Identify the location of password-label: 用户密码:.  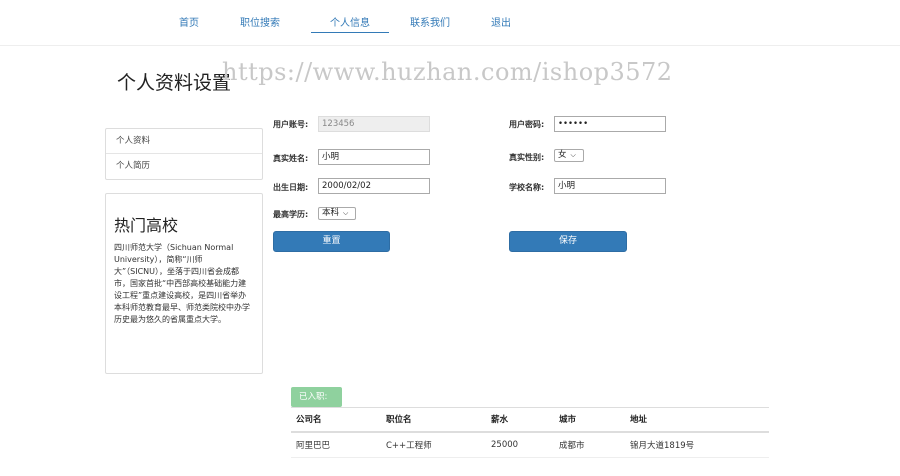
(527, 124).